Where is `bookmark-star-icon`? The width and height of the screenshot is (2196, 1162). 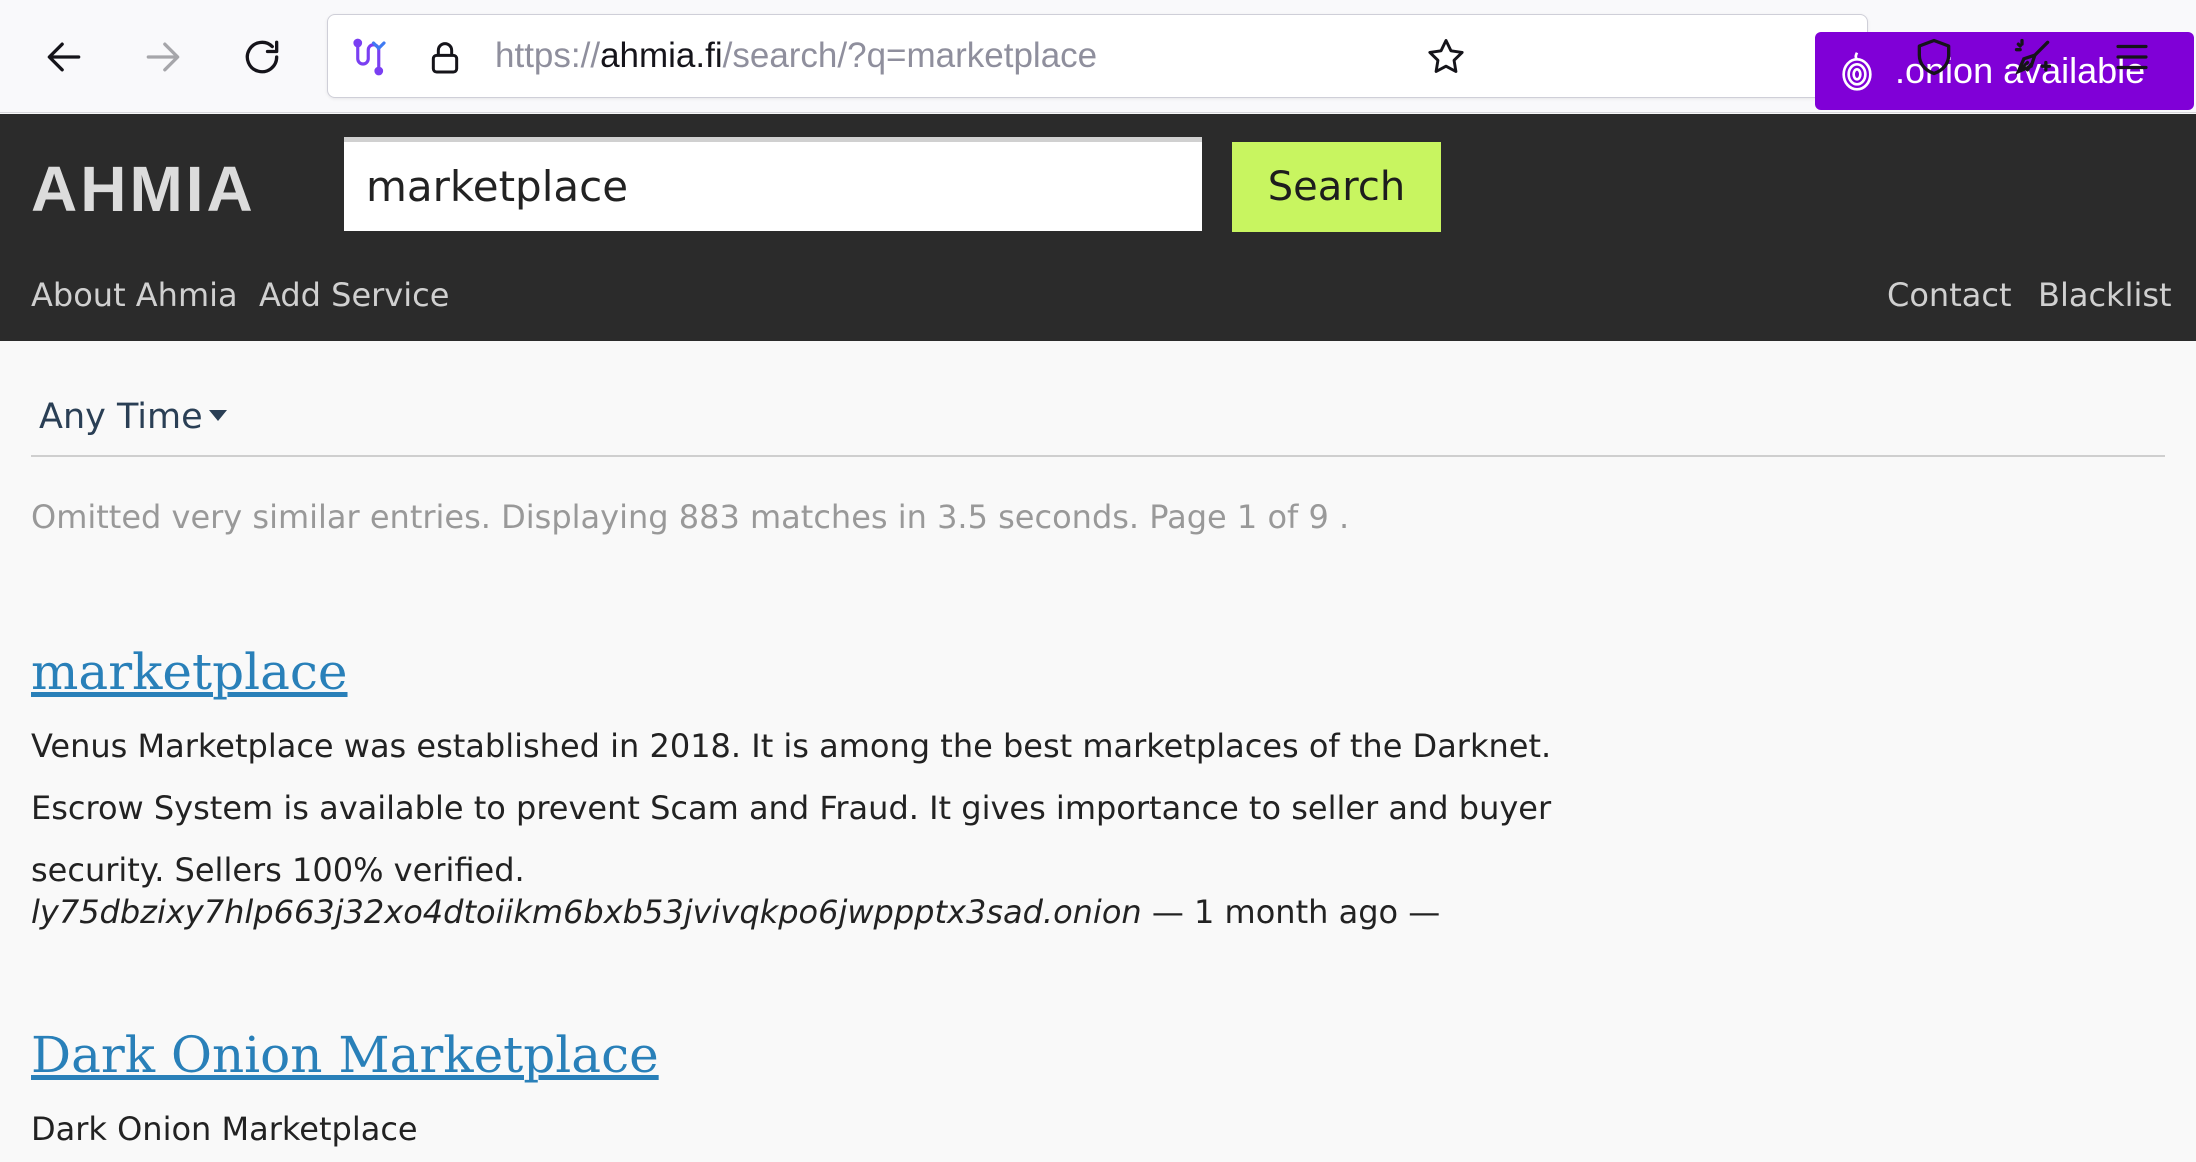
bookmark-star-icon is located at coordinates (1446, 57).